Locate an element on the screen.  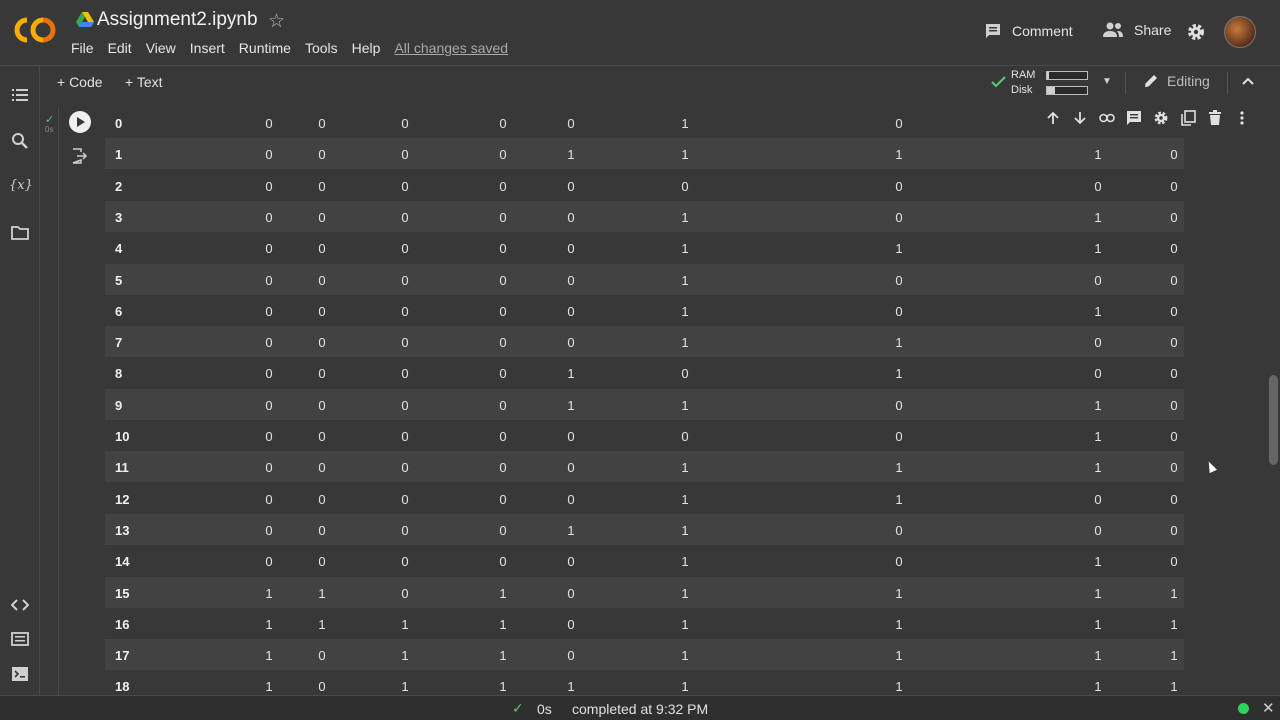
drive-icon is located at coordinates (85, 20).